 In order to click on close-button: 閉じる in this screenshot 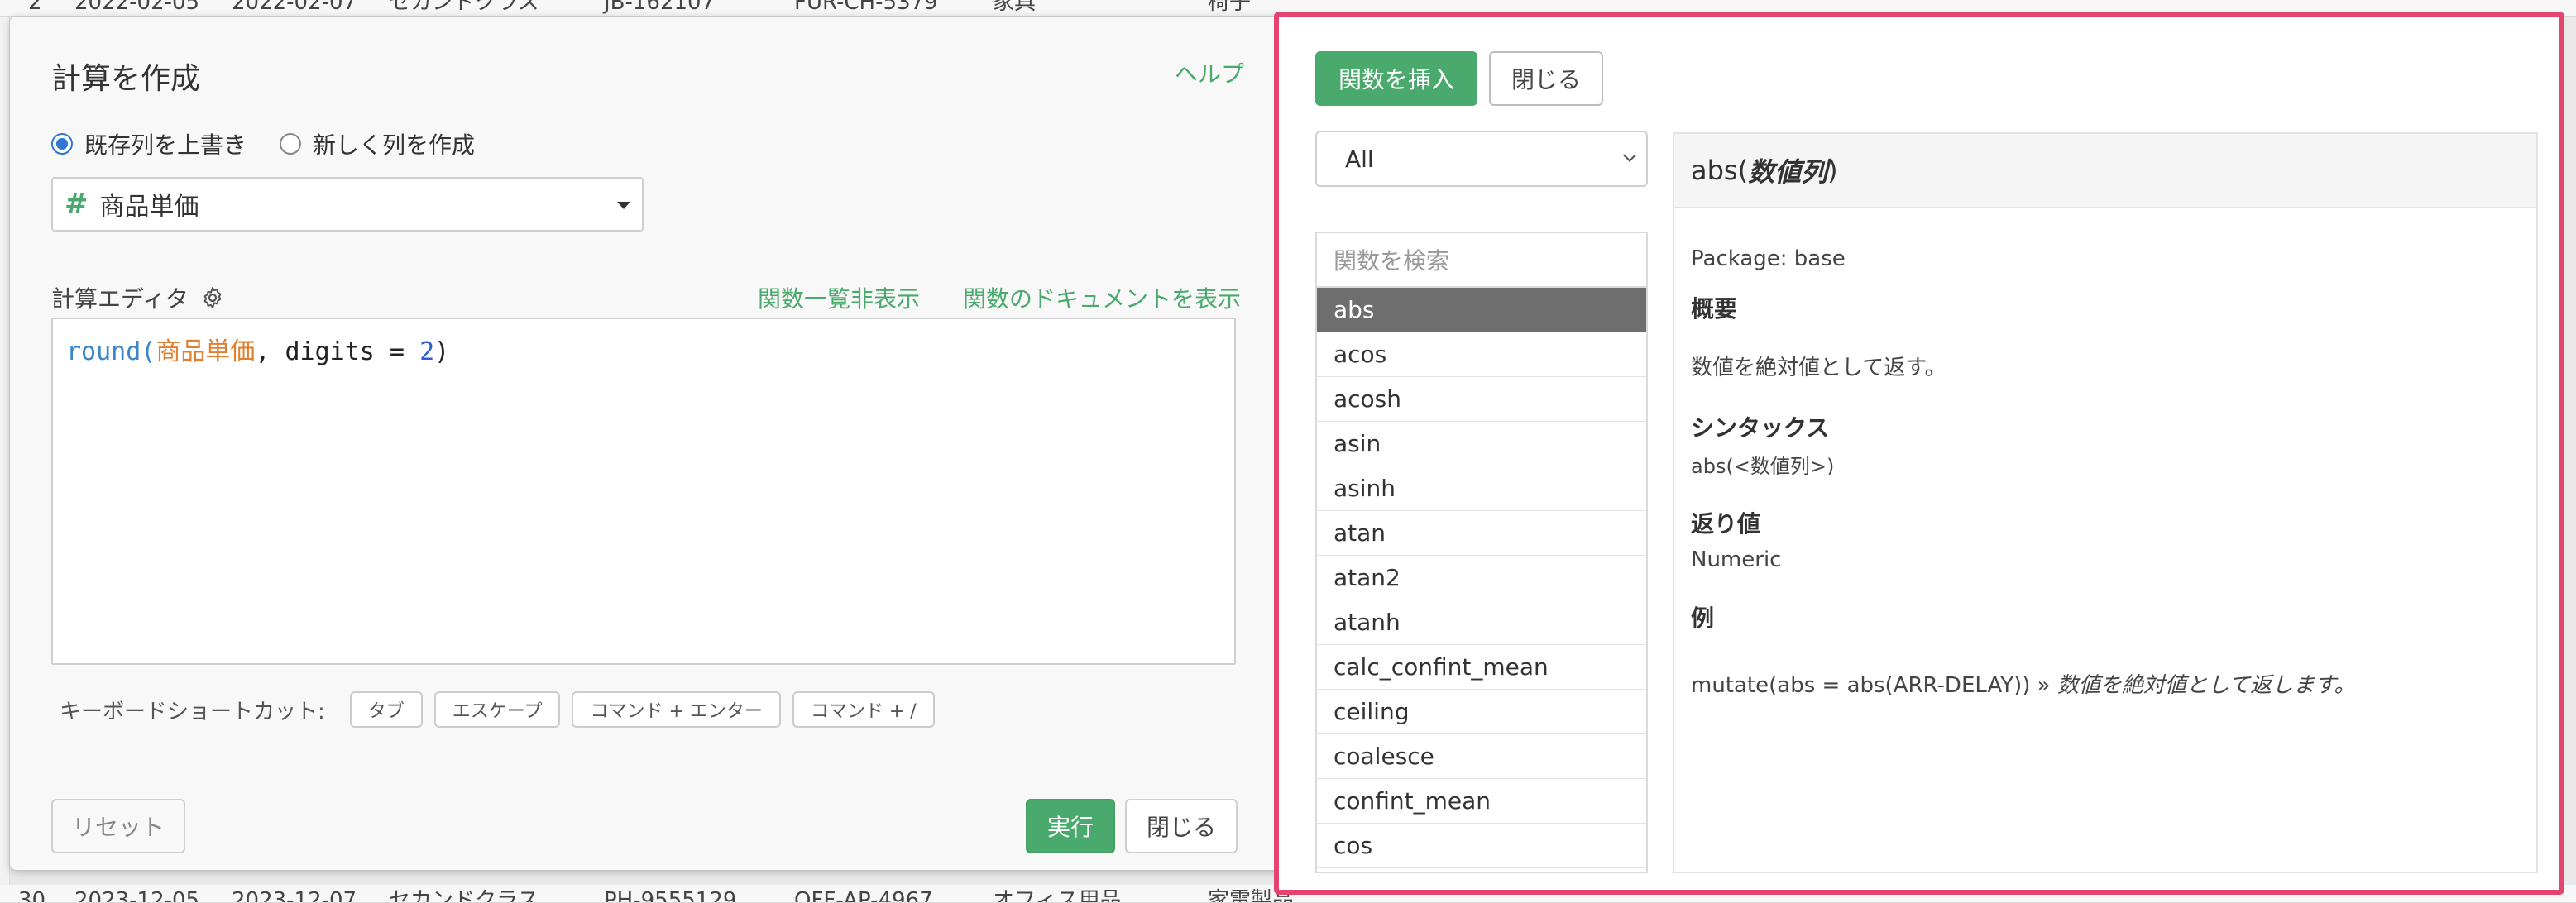, I will do `click(1182, 826)`.